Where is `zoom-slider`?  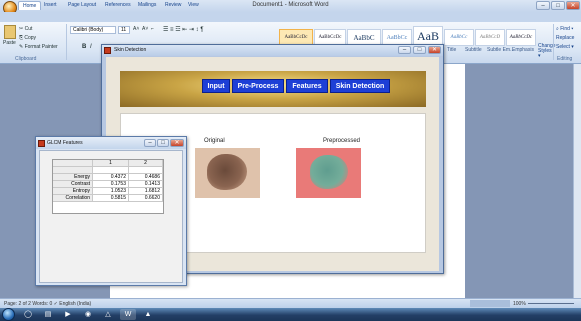
zoom-slider is located at coordinates (551, 303).